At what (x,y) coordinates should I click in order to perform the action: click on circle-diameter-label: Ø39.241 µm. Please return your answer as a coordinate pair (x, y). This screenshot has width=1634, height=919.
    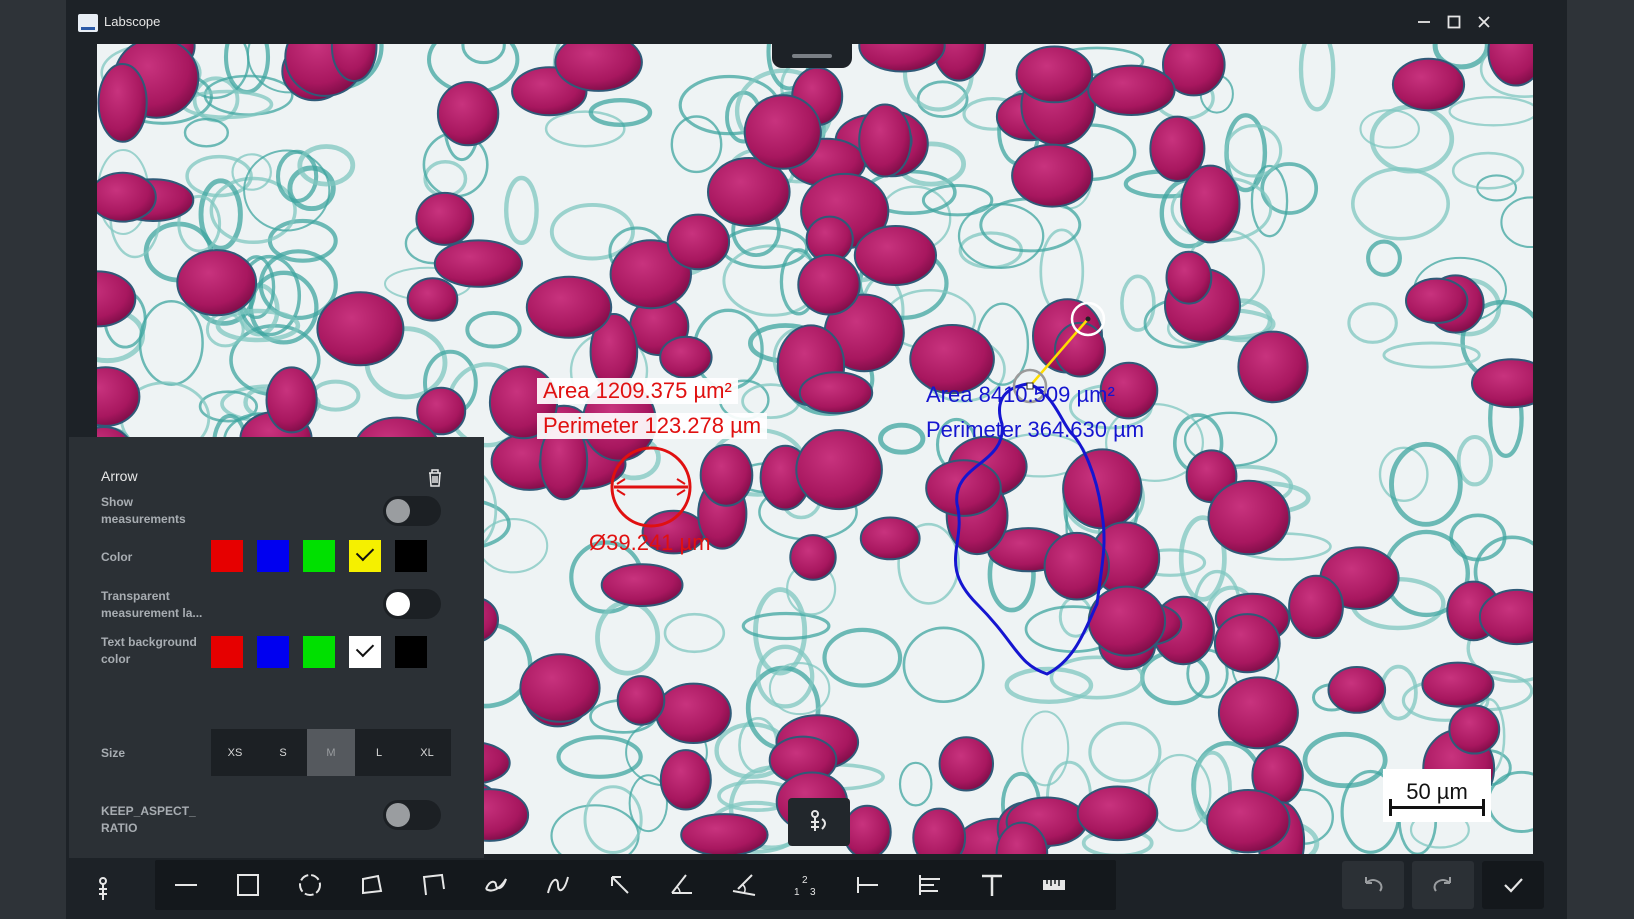
    Looking at the image, I should click on (650, 542).